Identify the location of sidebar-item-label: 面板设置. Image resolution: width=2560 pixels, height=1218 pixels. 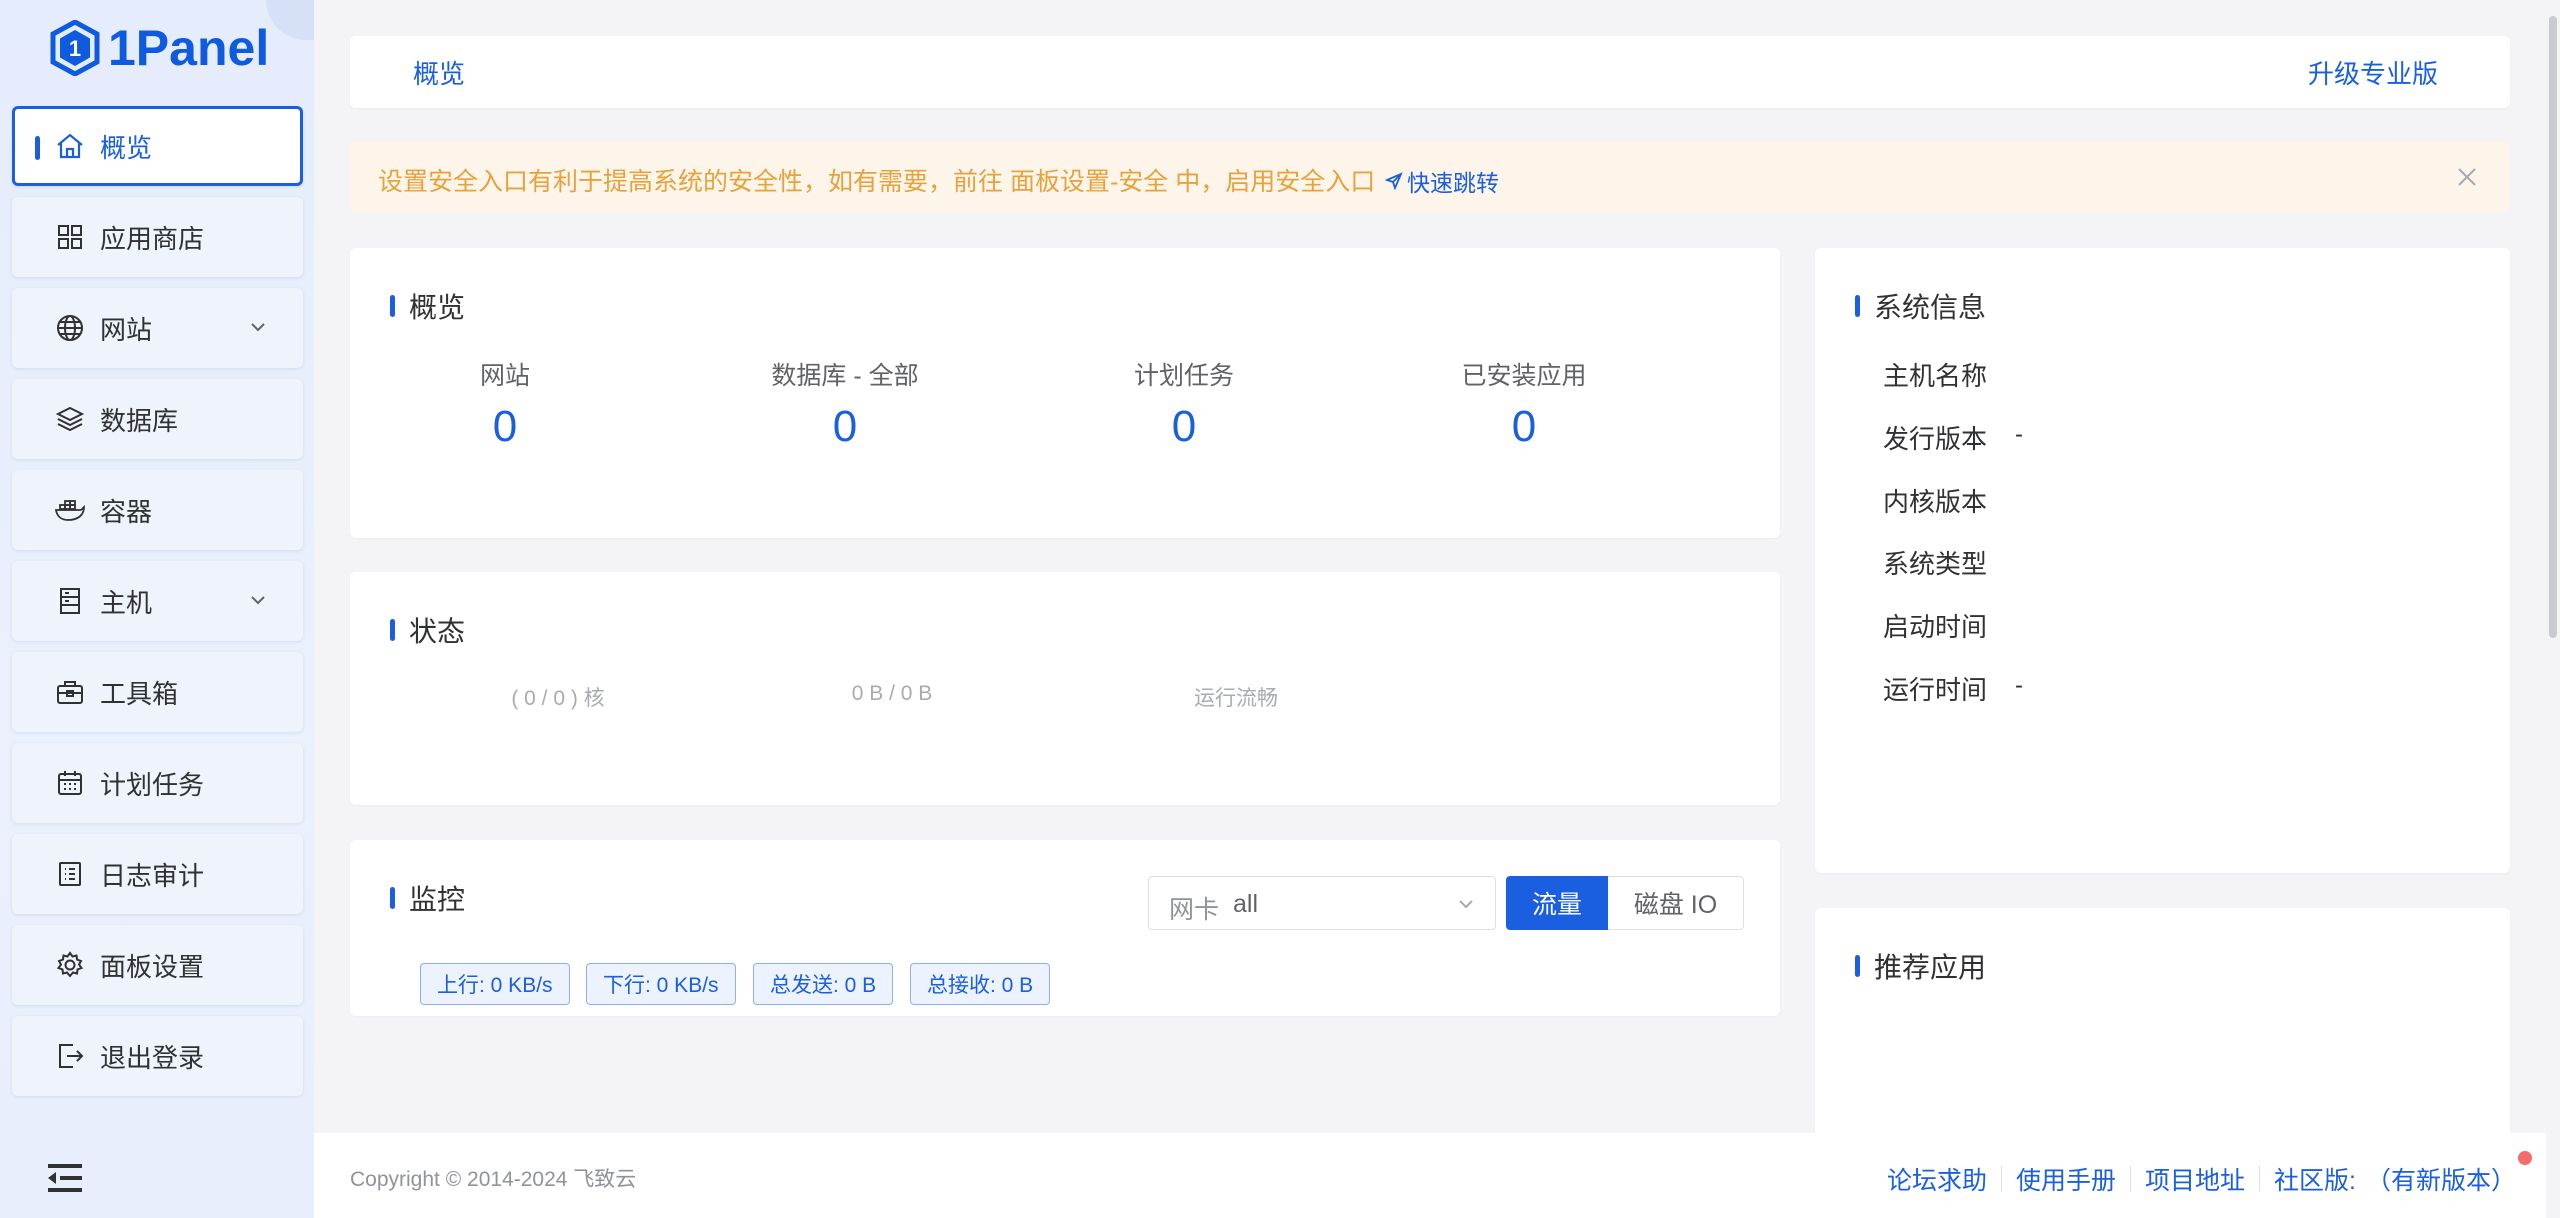
(152, 966).